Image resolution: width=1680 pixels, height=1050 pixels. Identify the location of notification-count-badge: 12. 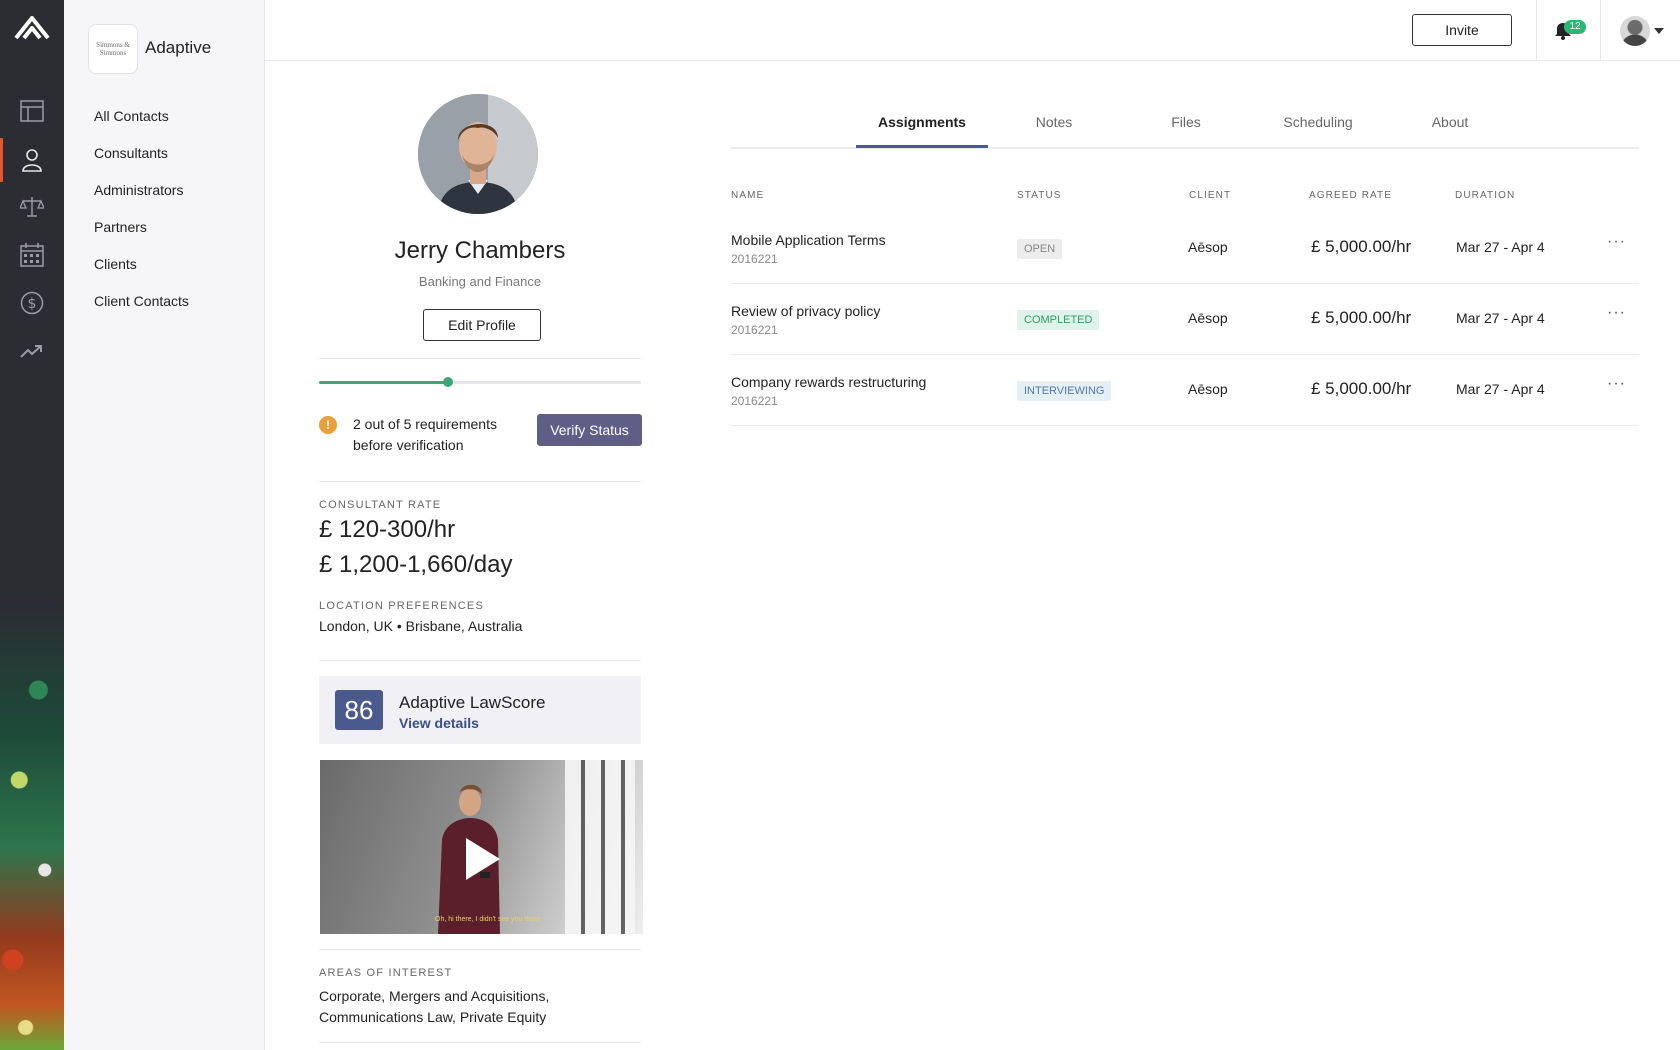
(1575, 27).